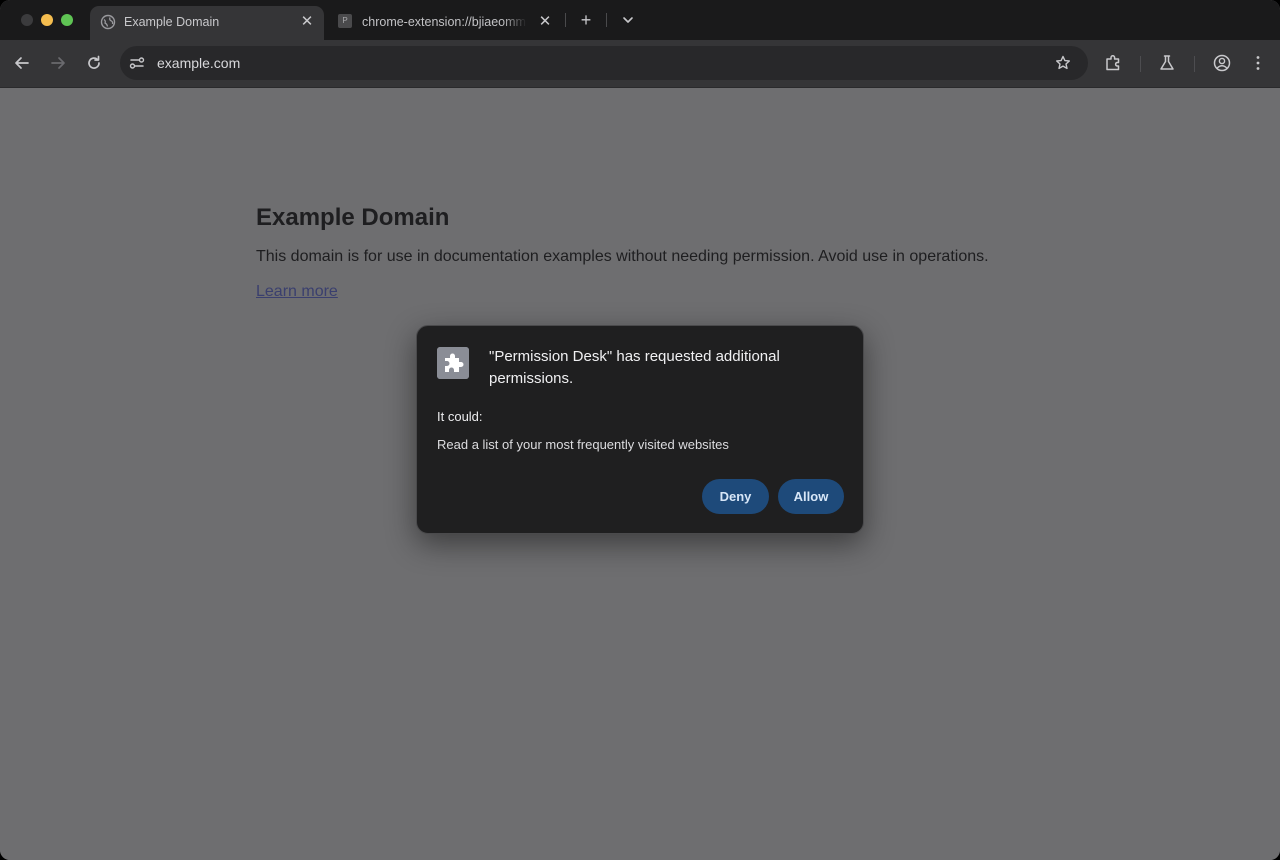 The height and width of the screenshot is (860, 1280). Describe the element at coordinates (67, 20) in the screenshot. I see `window-maximize-button` at that location.